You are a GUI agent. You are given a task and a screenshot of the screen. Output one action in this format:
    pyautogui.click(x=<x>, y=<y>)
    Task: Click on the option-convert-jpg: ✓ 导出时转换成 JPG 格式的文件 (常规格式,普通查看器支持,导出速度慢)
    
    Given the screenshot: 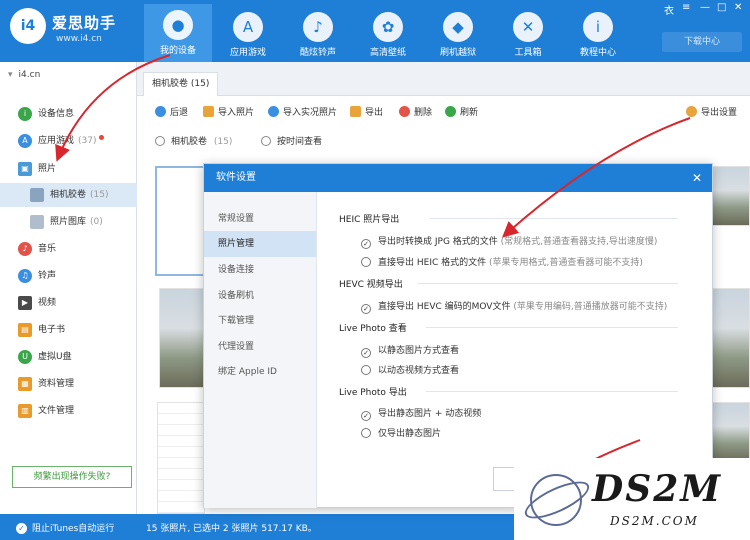 What is the action you would take?
    pyautogui.click(x=509, y=241)
    